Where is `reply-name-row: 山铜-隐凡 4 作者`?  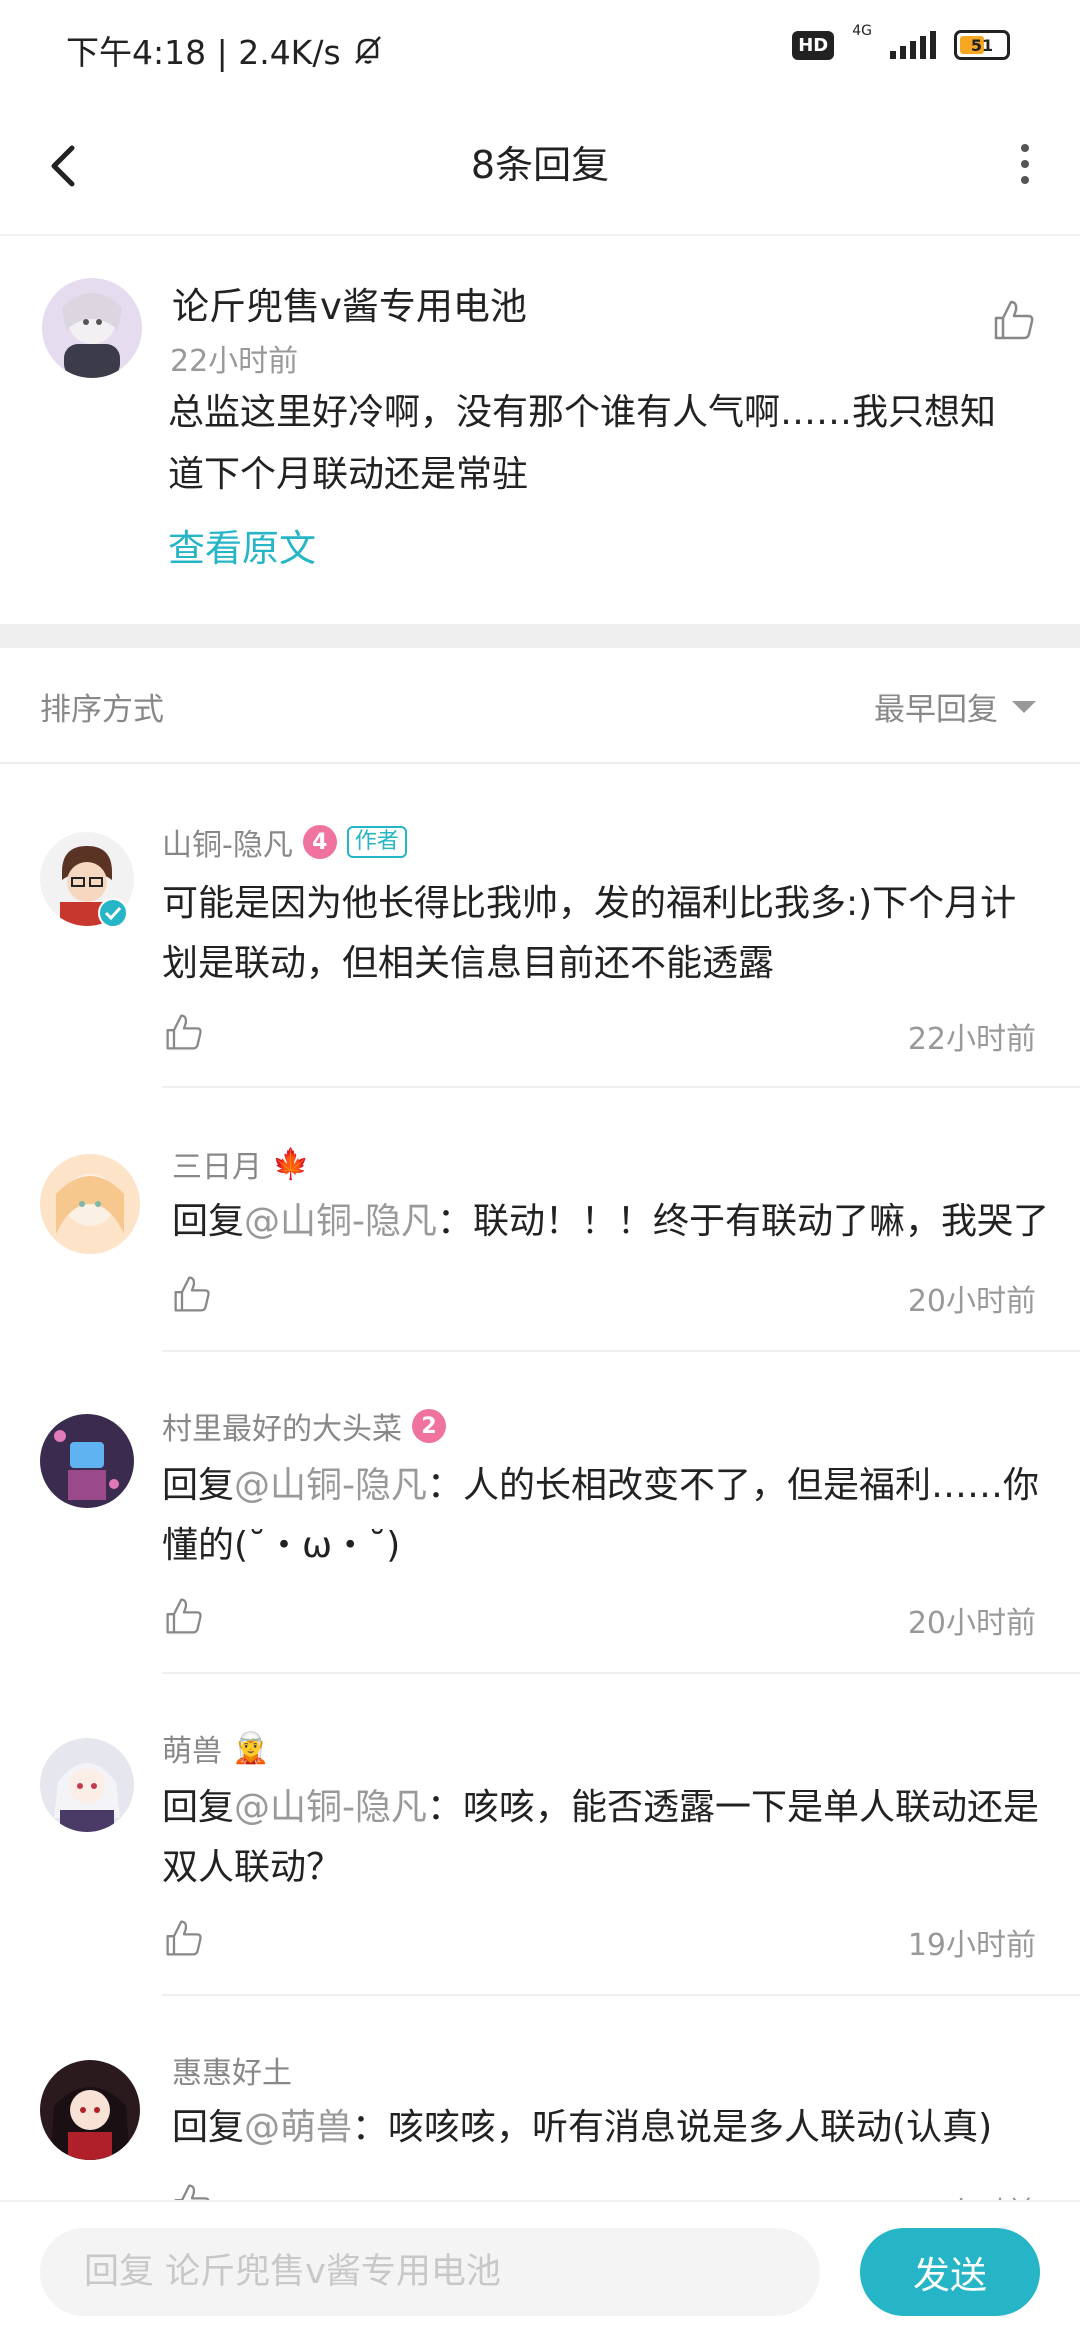 reply-name-row: 山铜-隐凡 4 作者 is located at coordinates (284, 842).